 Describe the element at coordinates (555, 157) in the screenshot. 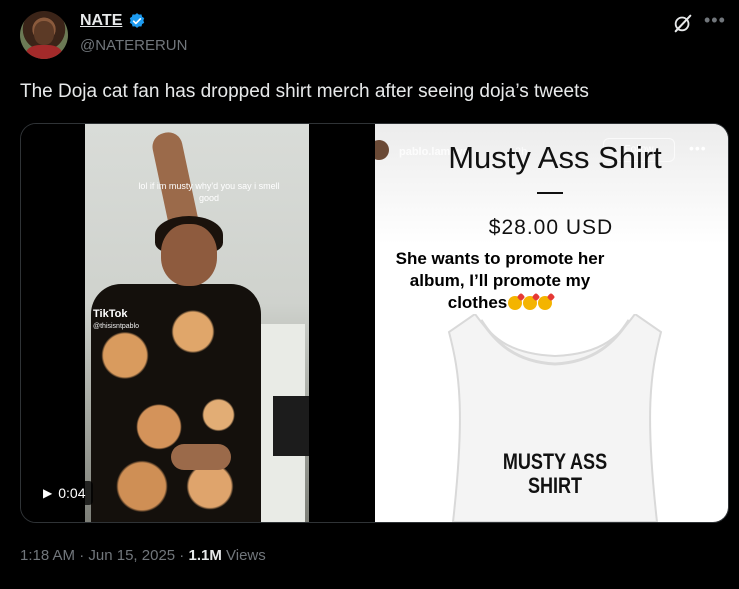

I see `product-title: Musty Ass Shirt` at that location.